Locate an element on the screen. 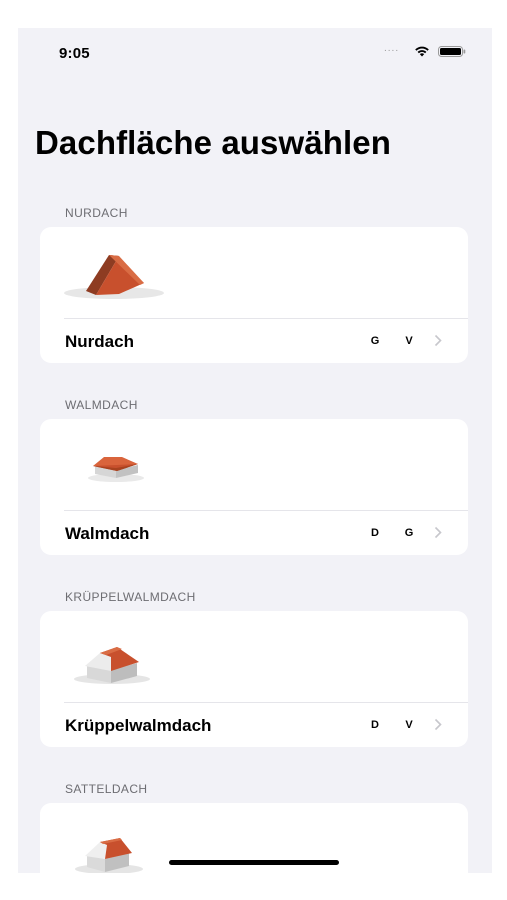  section-header-walmdach: WALMDACH is located at coordinates (101, 405).